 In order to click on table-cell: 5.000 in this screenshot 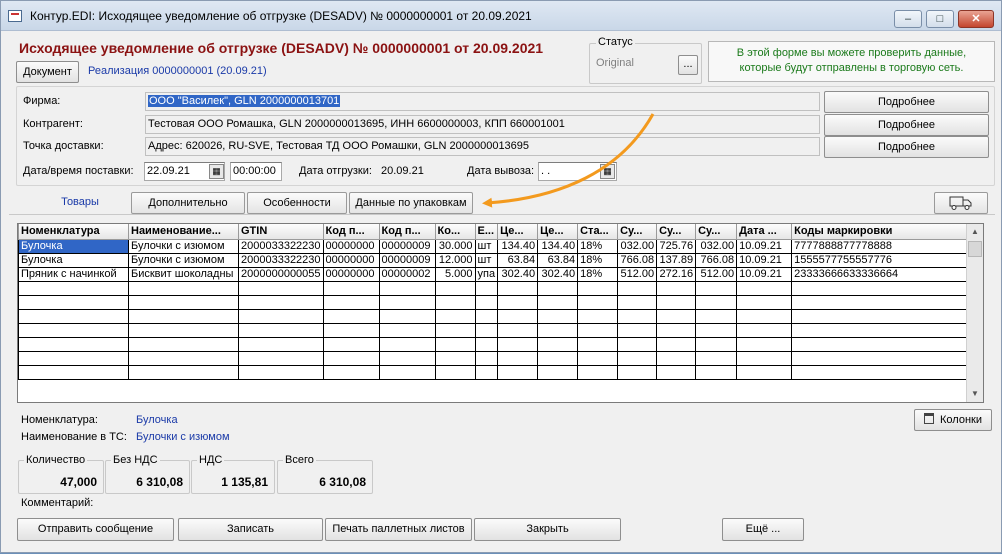, I will do `click(455, 274)`.